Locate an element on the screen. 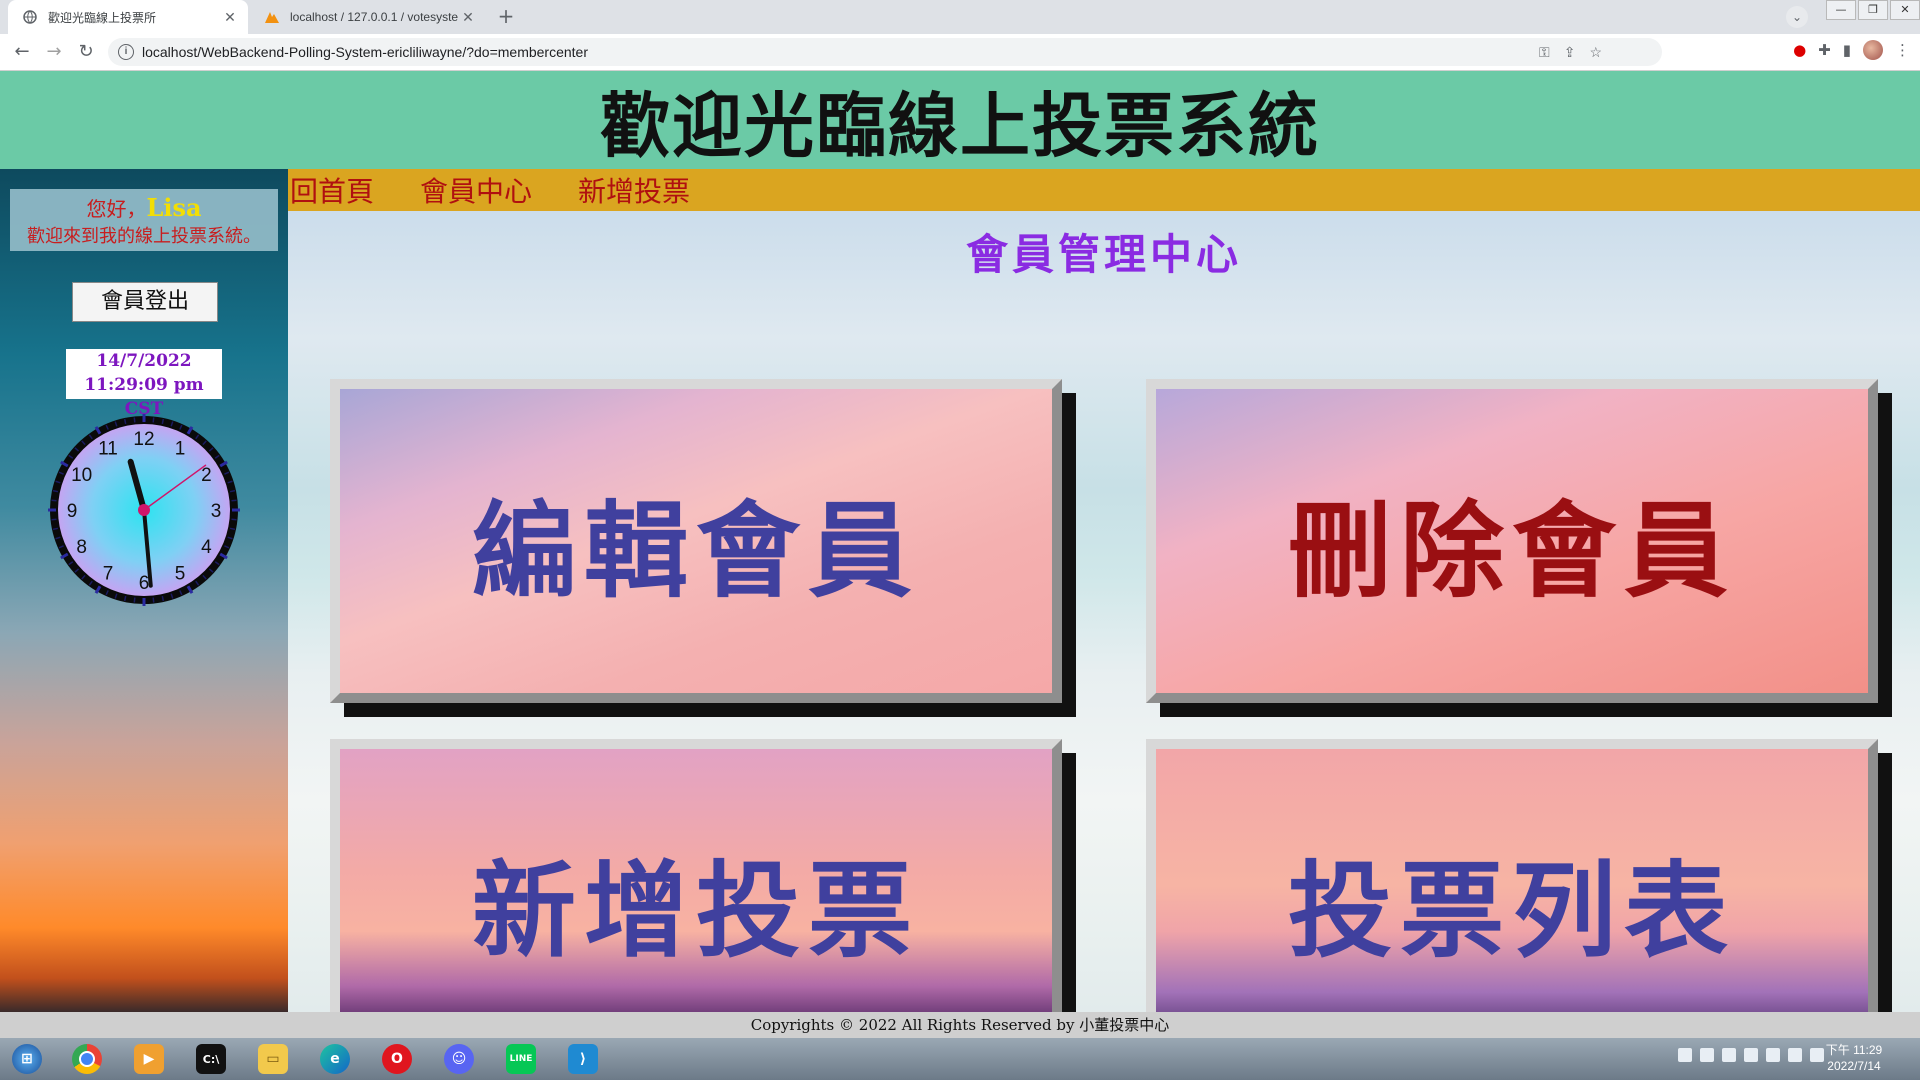 The image size is (1920, 1080). site-header: 歡迎光臨線上投票系統 is located at coordinates (960, 120).